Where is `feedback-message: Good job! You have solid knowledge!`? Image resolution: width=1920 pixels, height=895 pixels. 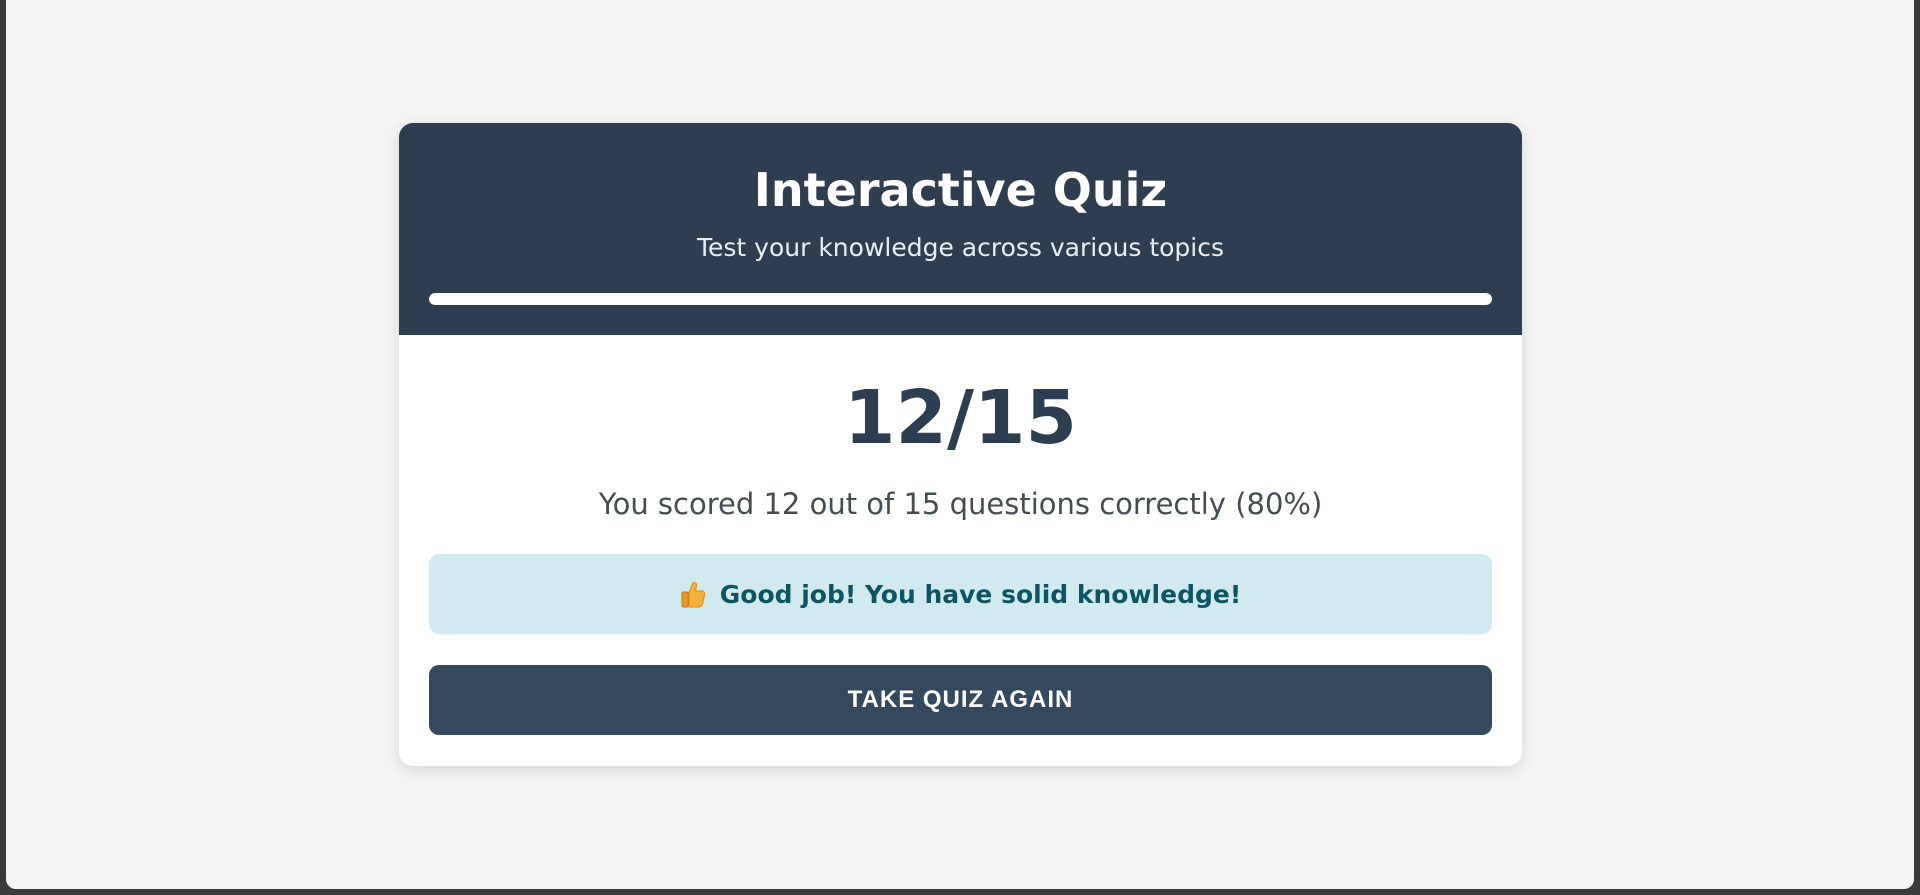 feedback-message: Good job! You have solid knowledge! is located at coordinates (960, 594).